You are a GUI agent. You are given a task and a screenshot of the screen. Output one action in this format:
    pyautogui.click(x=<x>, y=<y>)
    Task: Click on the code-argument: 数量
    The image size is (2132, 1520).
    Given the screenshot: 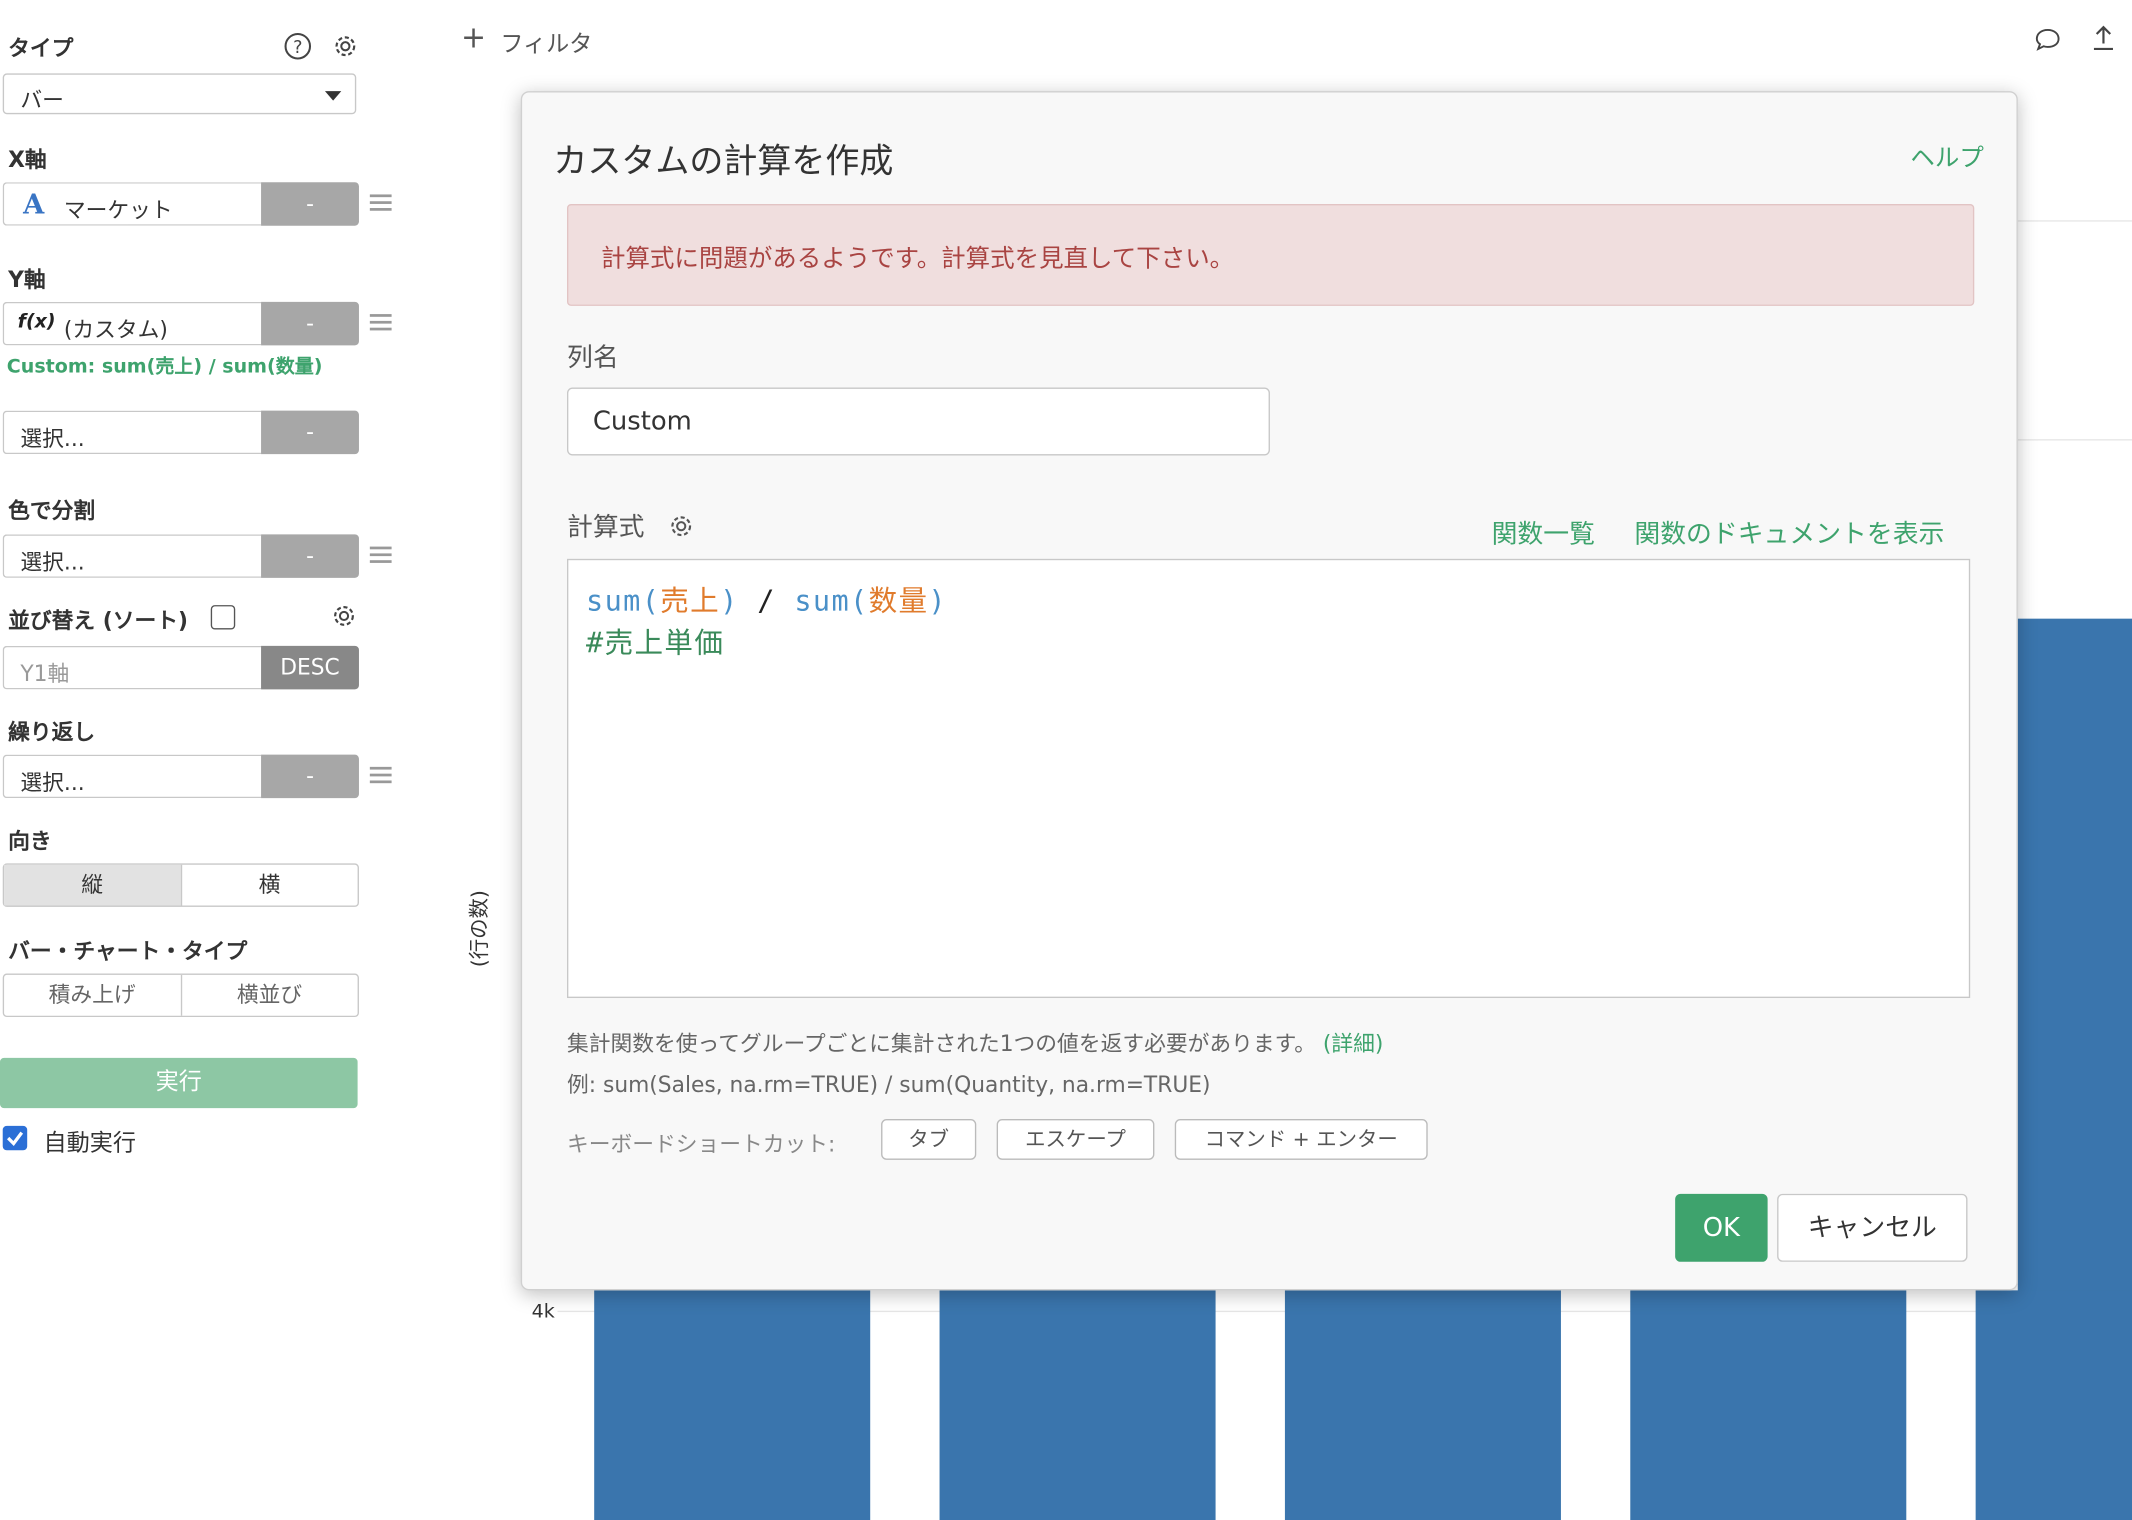 What is the action you would take?
    pyautogui.click(x=898, y=601)
    